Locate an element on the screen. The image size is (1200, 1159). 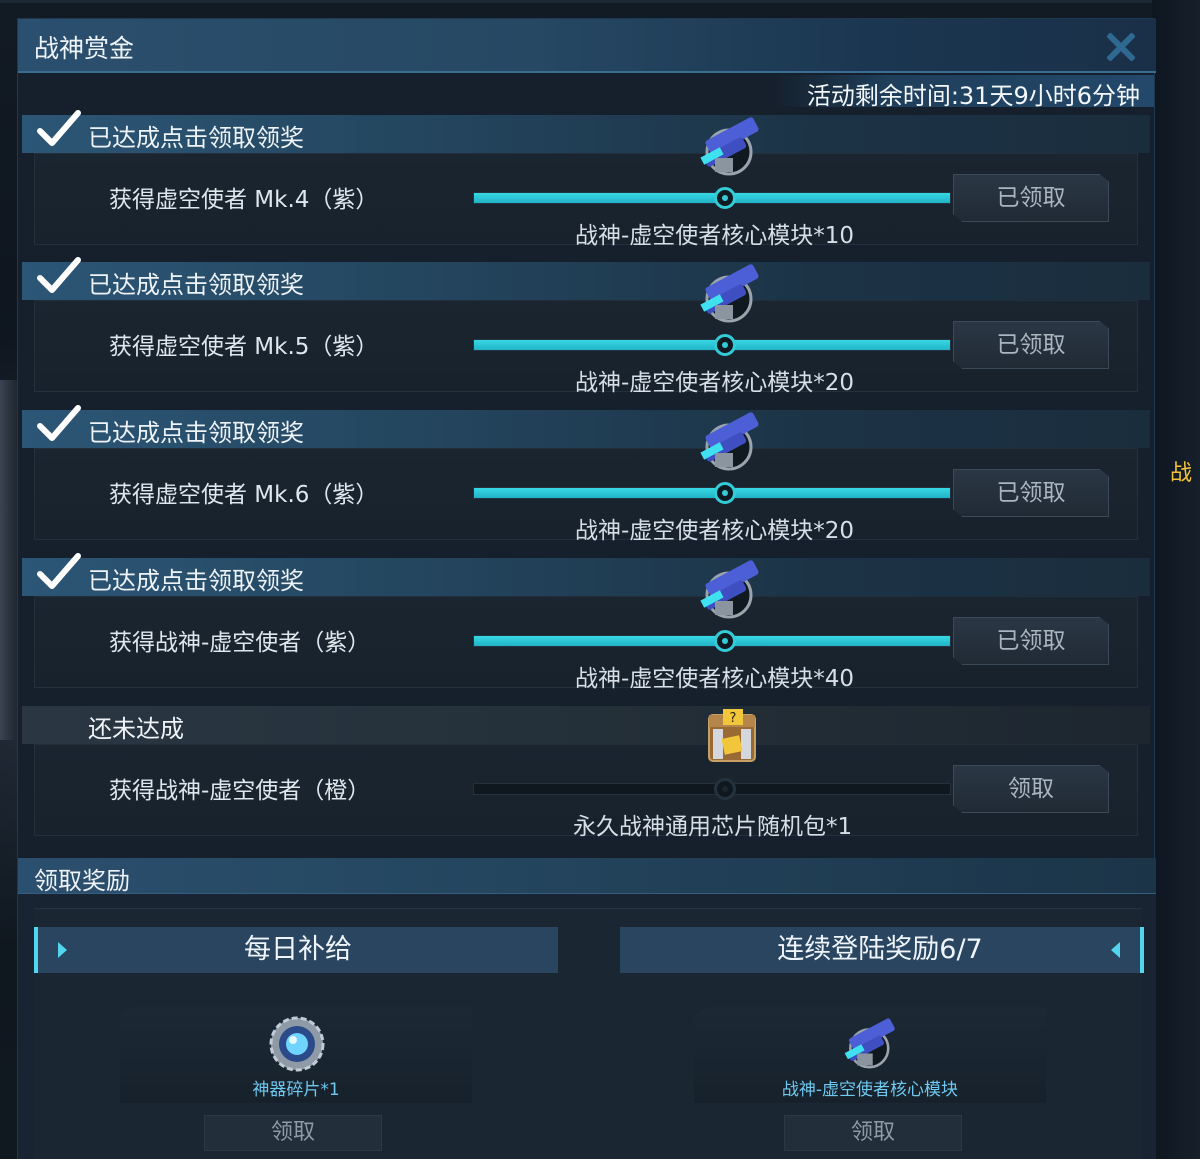
claim-button-label: 领取 is located at coordinates (1031, 789).